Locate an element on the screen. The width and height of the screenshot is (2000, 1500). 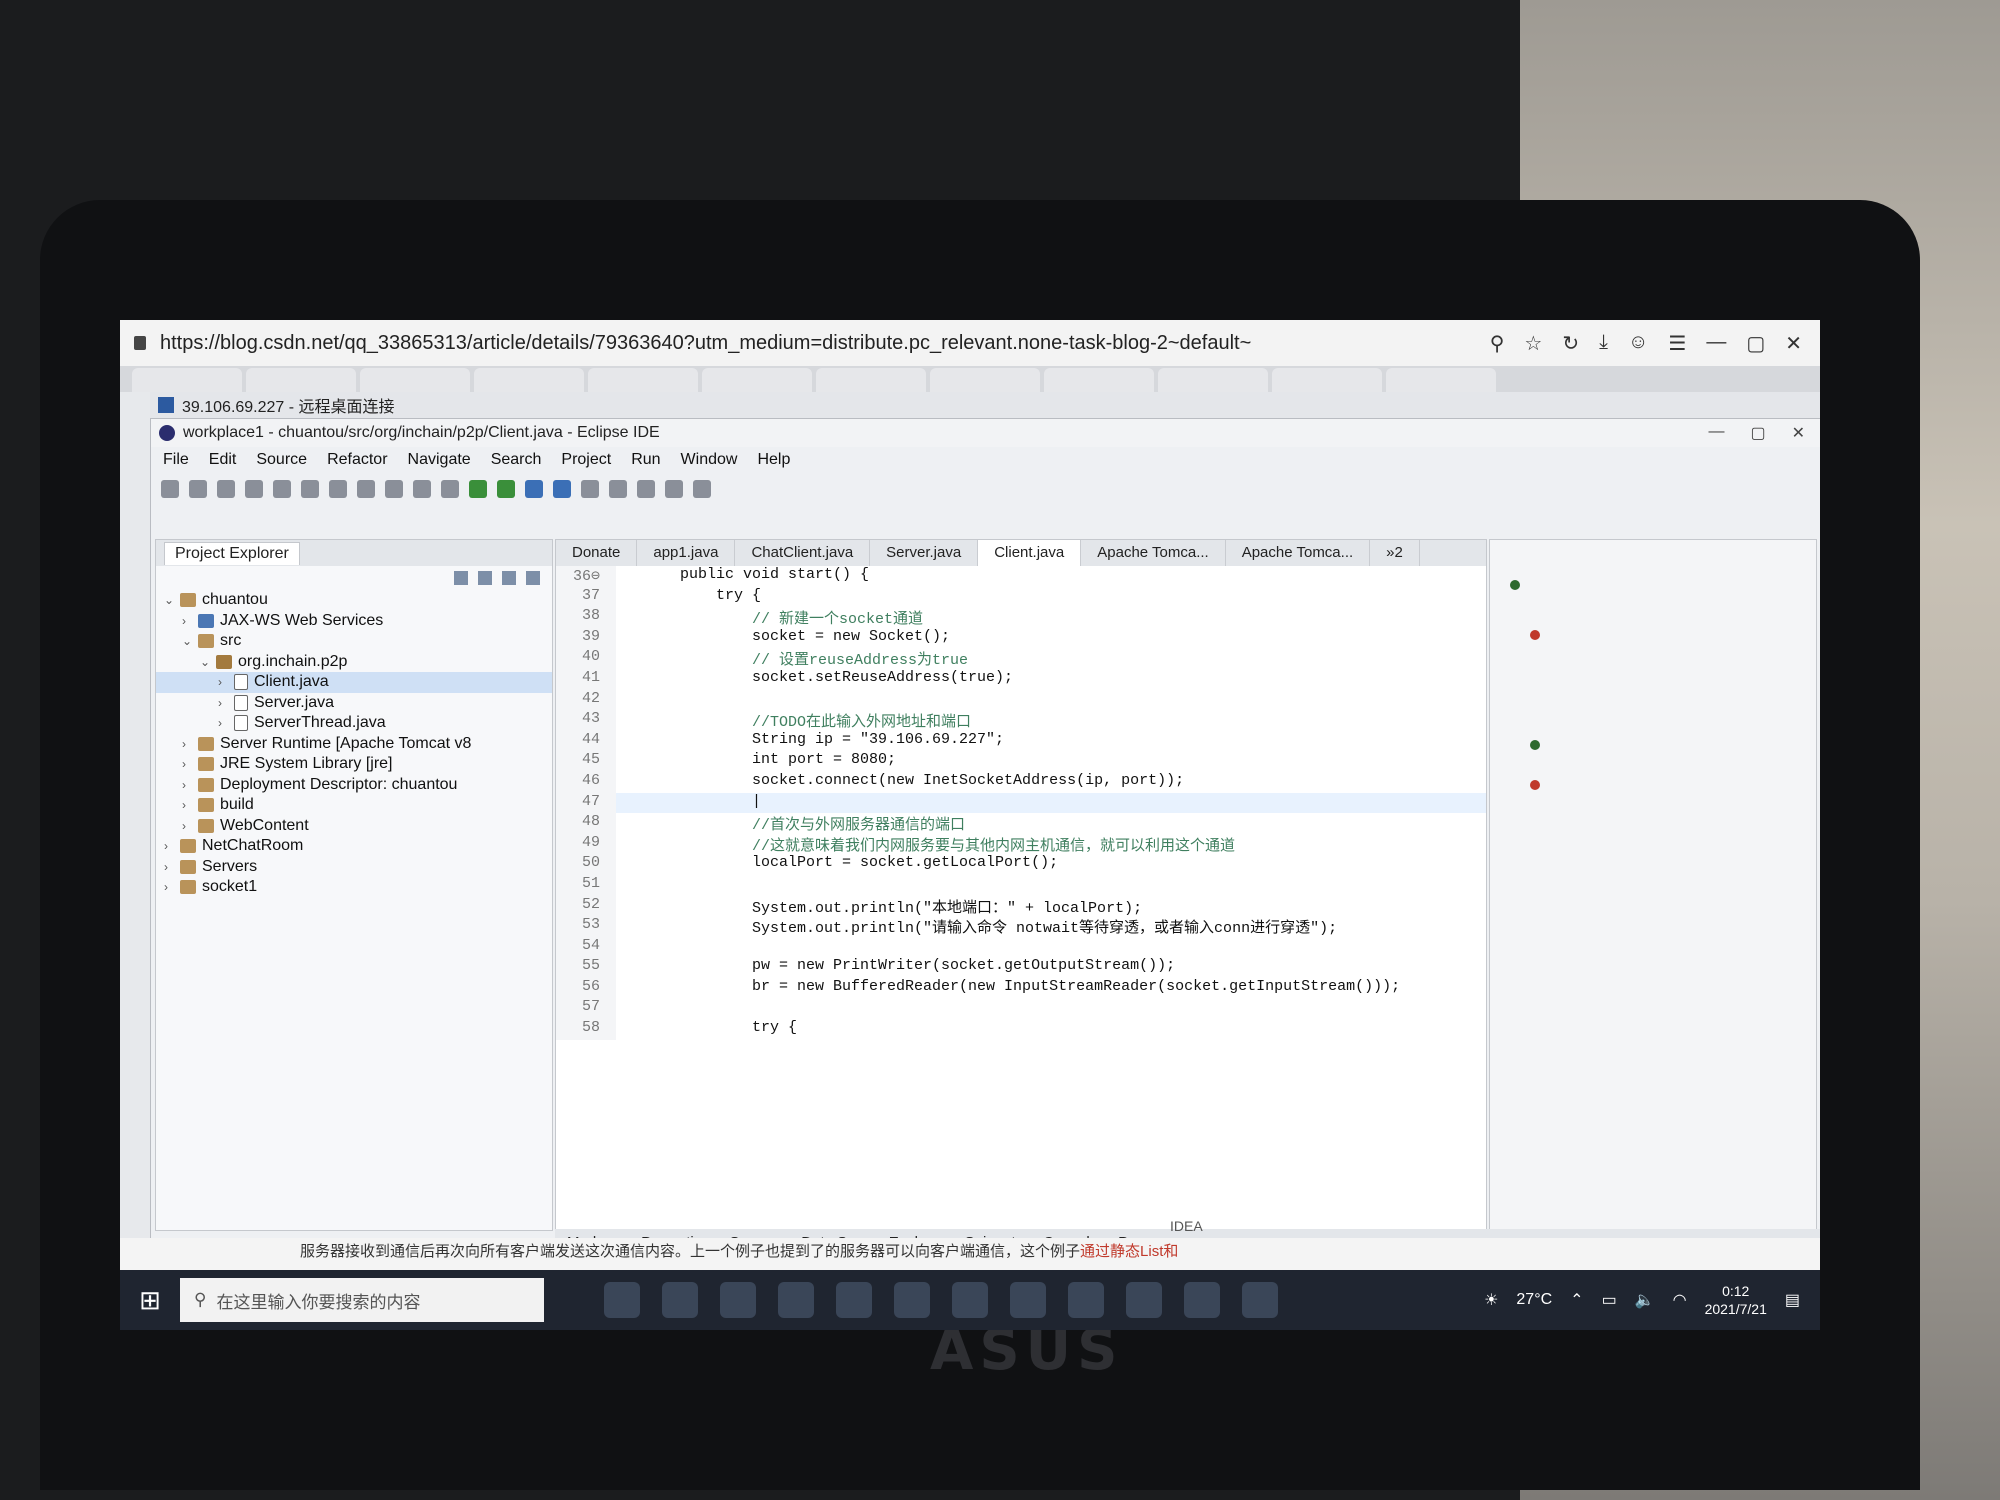
refresh-icon: ↻ is located at coordinates (1570, 343).